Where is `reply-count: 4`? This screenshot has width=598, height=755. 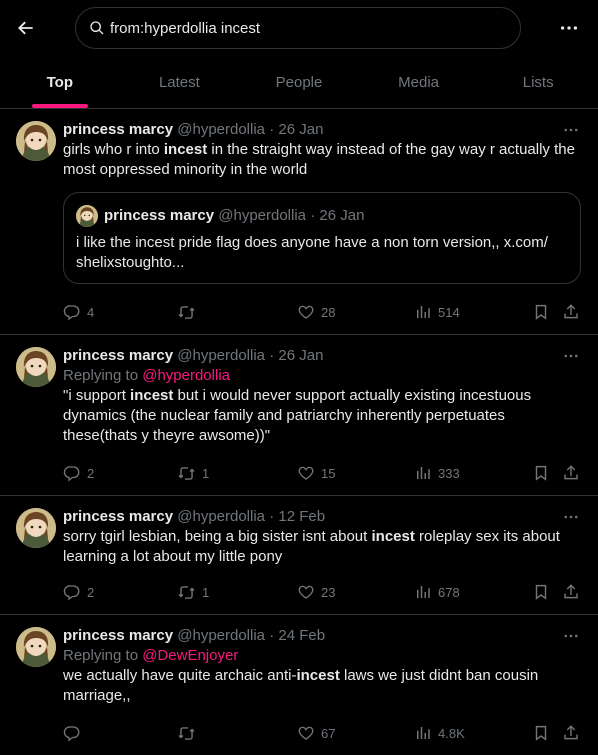 reply-count: 4 is located at coordinates (91, 312).